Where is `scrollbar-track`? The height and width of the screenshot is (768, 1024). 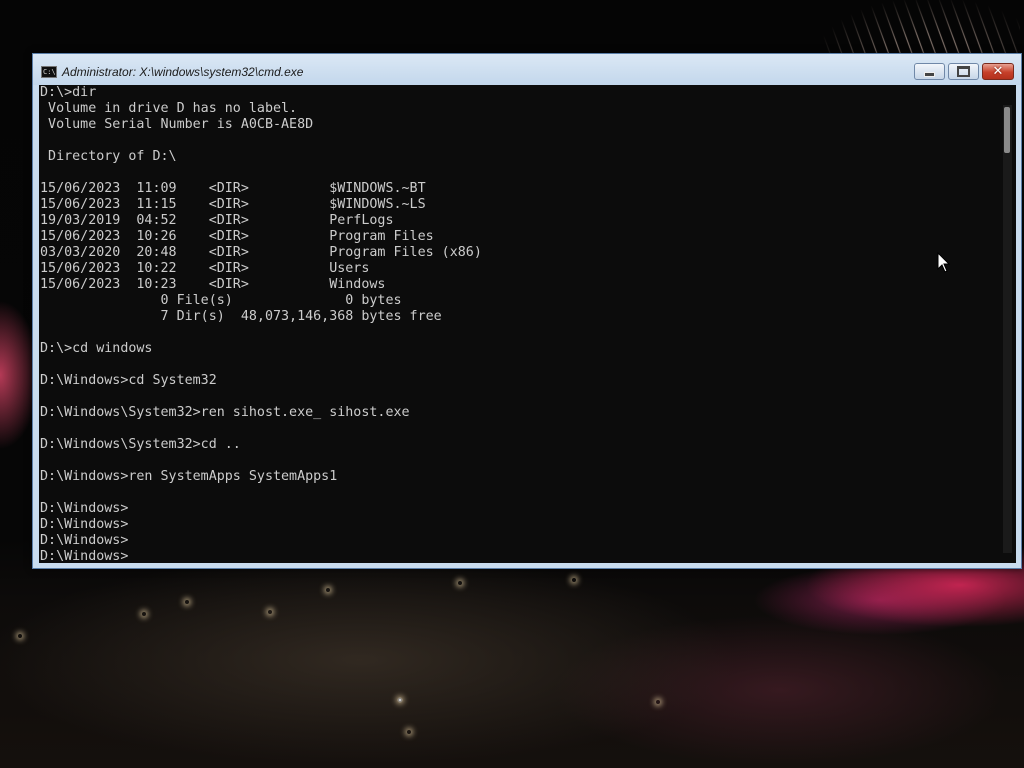 scrollbar-track is located at coordinates (1007, 329).